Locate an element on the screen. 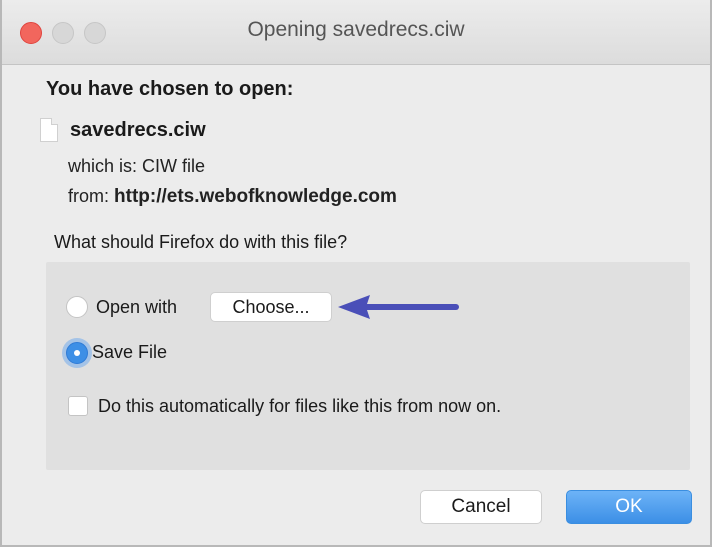 Image resolution: width=712 pixels, height=549 pixels. ok-button: OK is located at coordinates (629, 507).